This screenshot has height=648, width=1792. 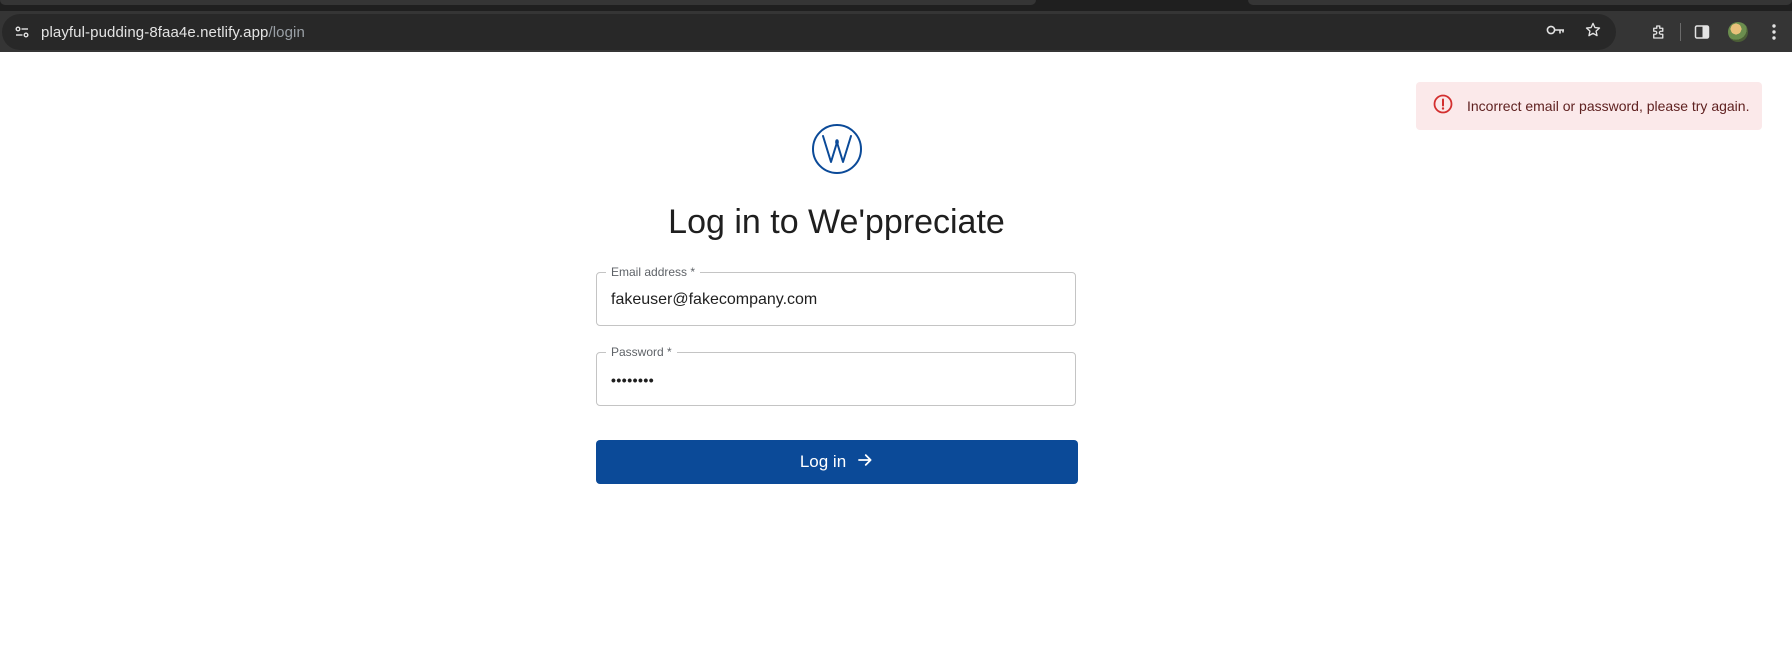 I want to click on page-title: Log in to We'ppreciate, so click(x=836, y=222).